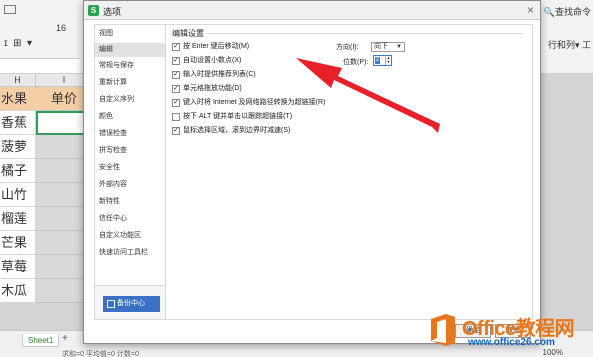  I want to click on watermark-url: www.office26.com, so click(511, 342).